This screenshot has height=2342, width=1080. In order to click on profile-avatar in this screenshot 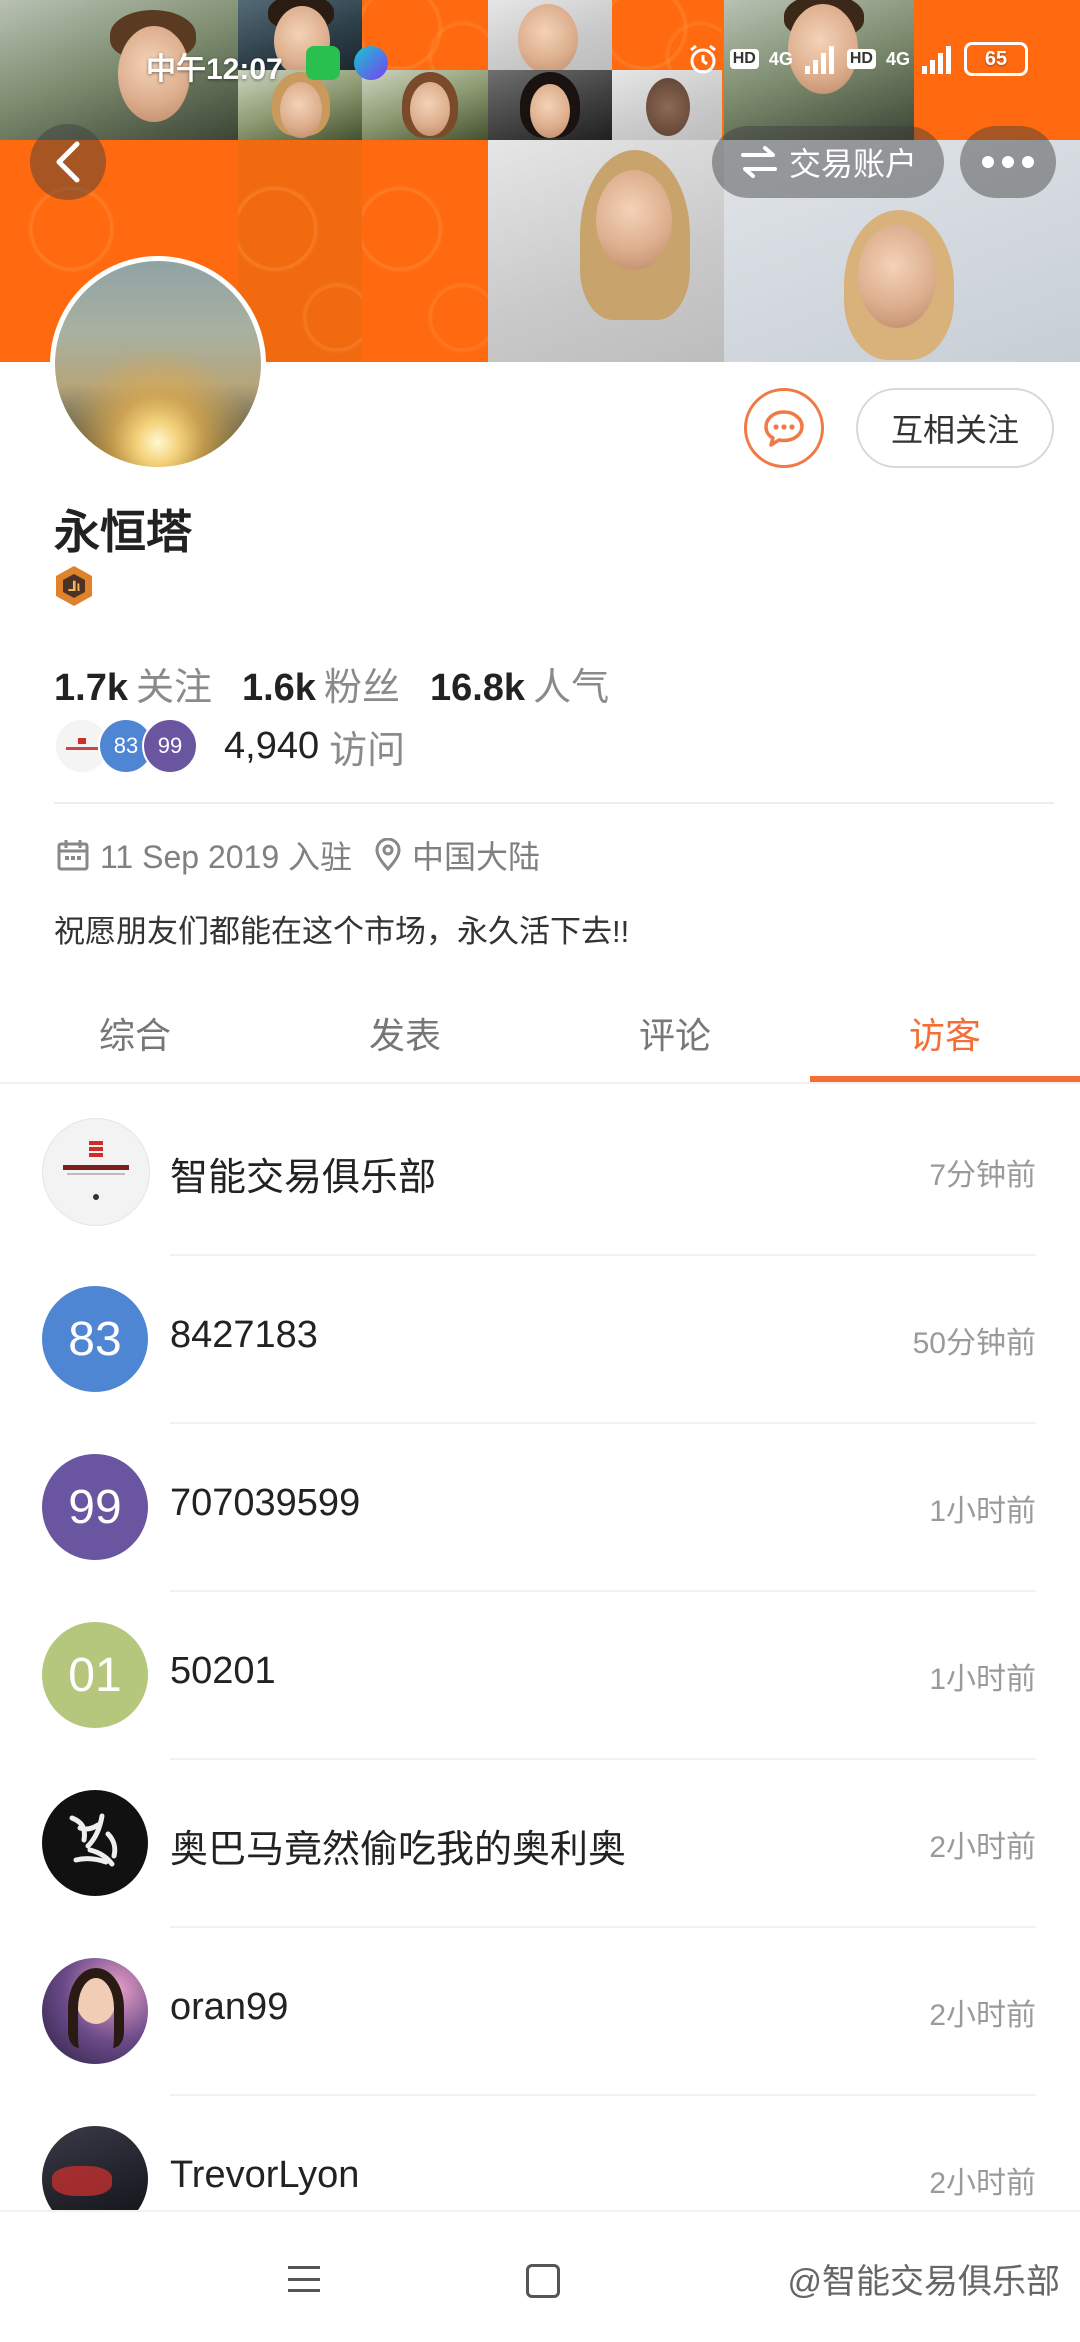, I will do `click(158, 364)`.